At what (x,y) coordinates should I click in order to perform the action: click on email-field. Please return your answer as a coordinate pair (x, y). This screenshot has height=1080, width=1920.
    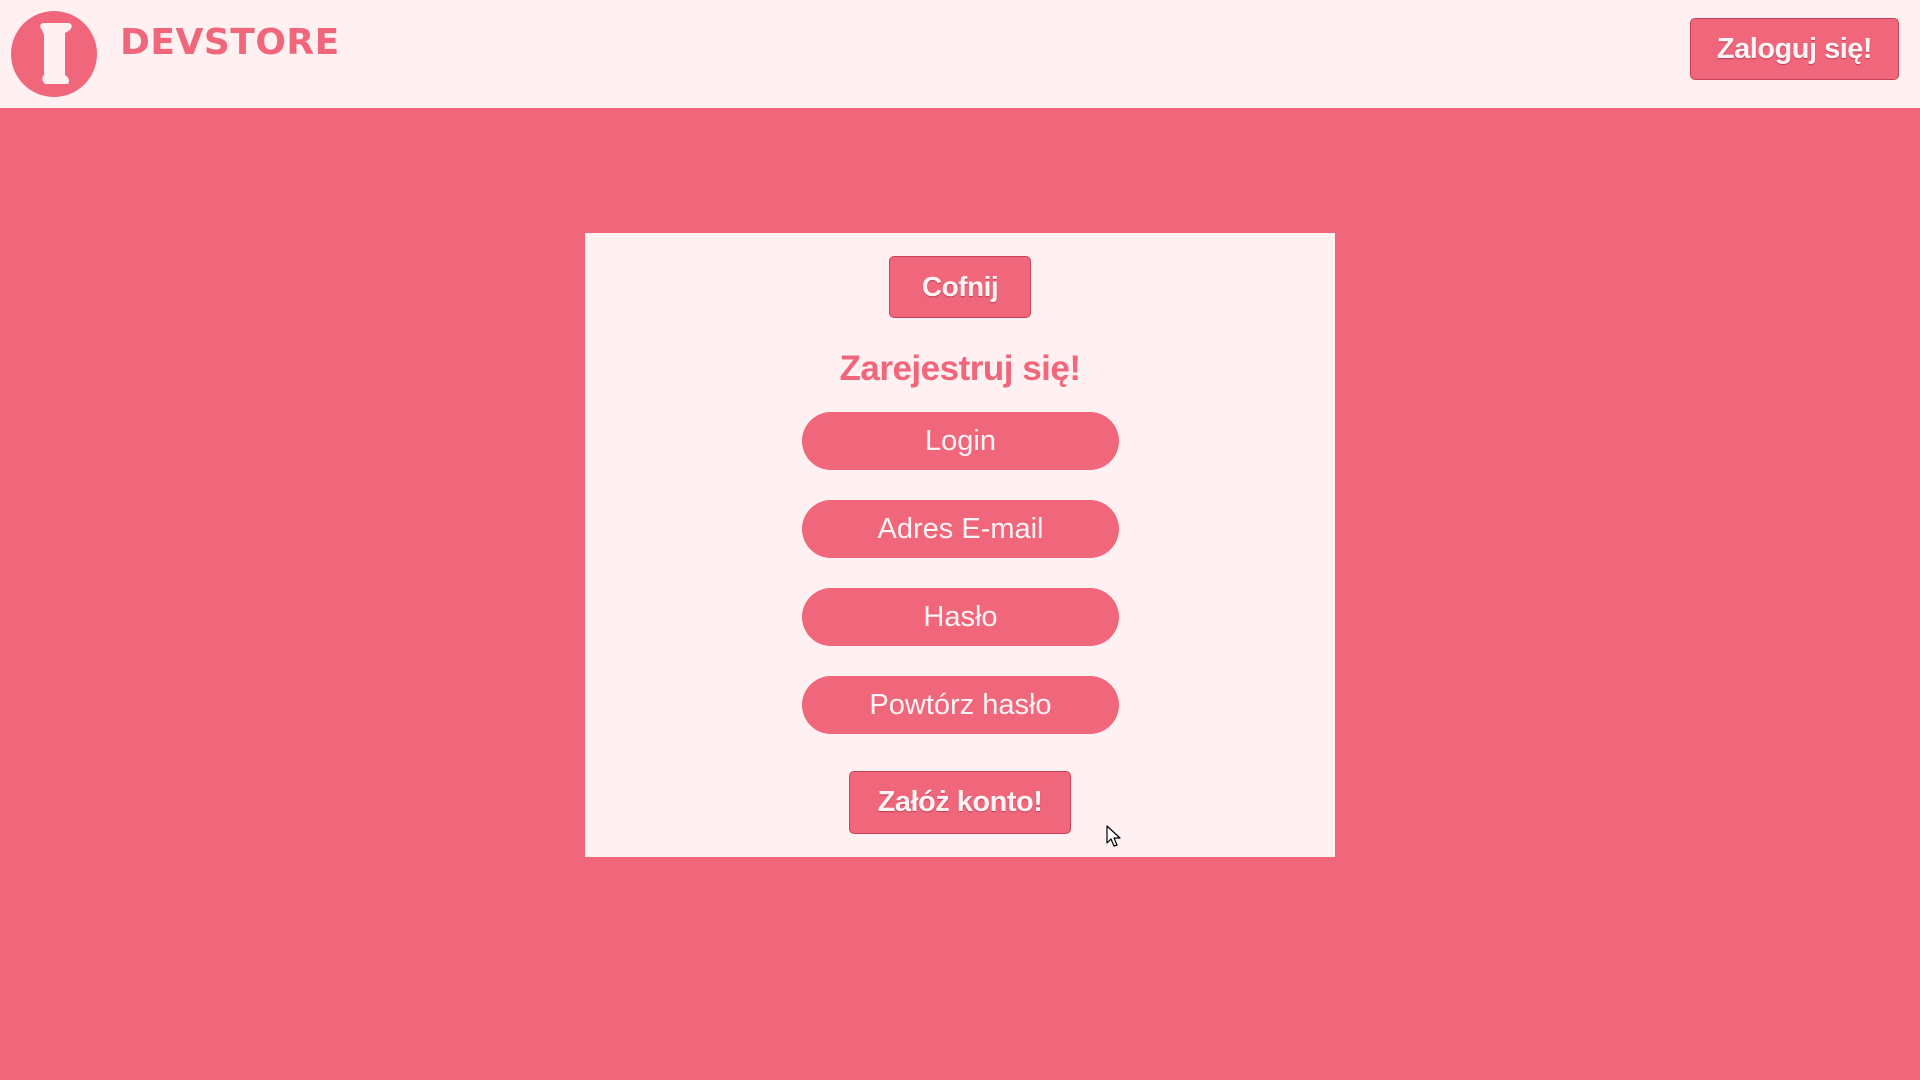
    Looking at the image, I should click on (960, 529).